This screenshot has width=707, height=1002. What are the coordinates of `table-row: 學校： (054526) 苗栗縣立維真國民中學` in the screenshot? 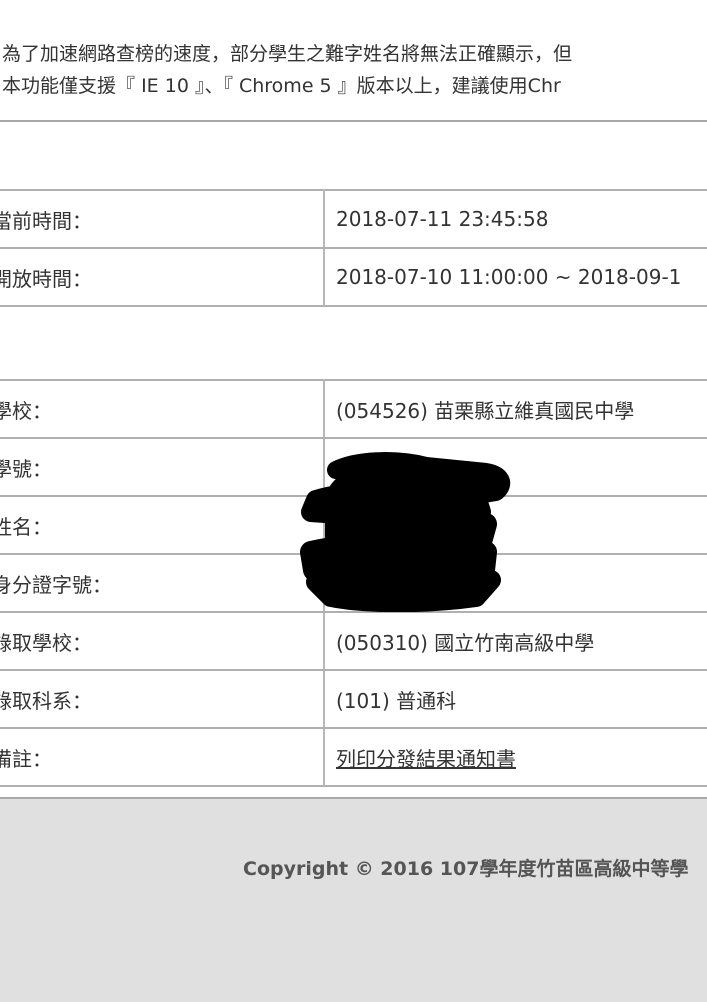 It's located at (353, 409).